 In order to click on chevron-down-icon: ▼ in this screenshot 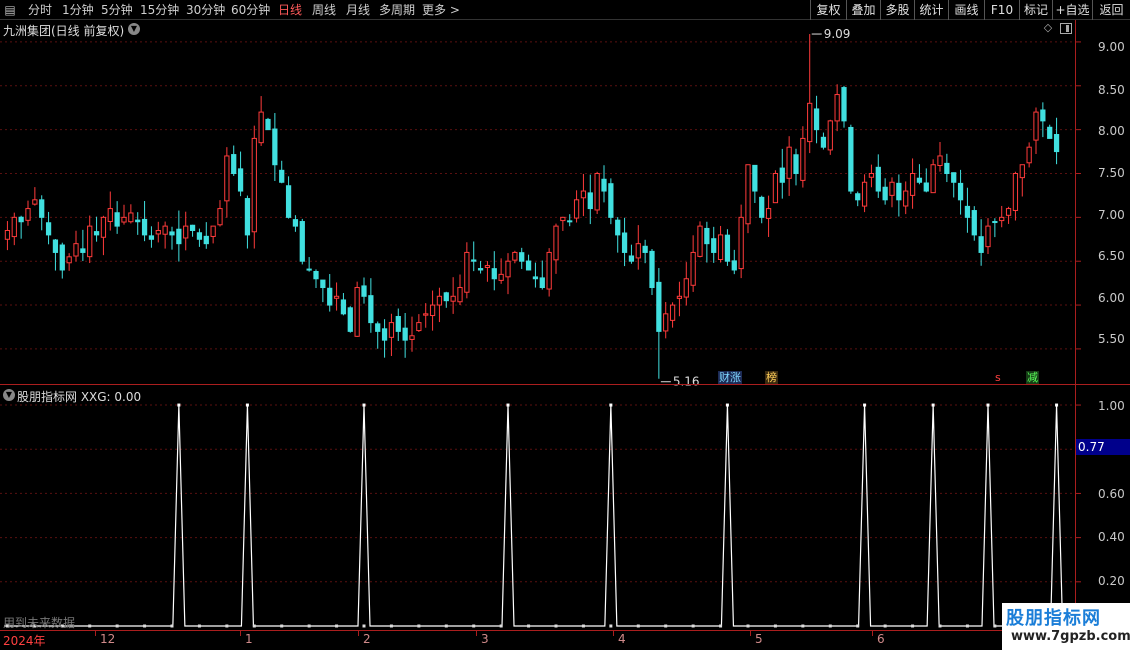, I will do `click(9, 395)`.